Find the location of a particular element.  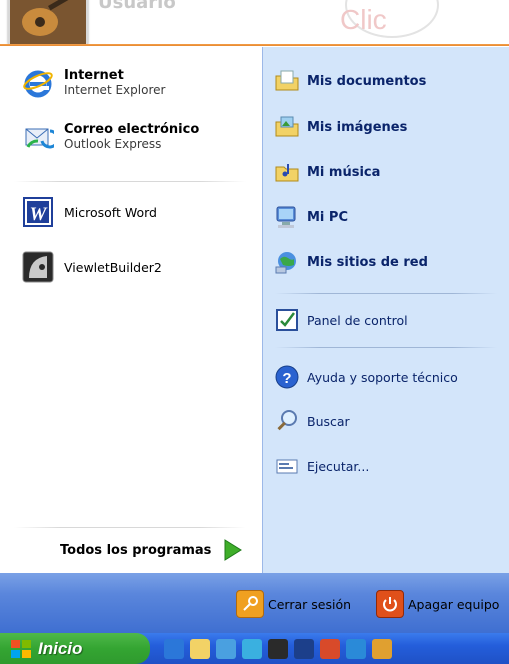

help-icon: ? is located at coordinates (287, 377).